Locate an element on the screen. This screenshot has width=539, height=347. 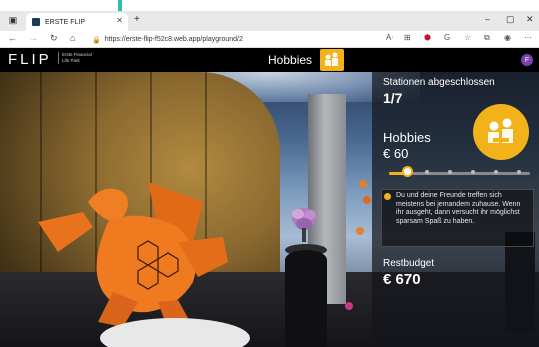
home-icon: ⌂ is located at coordinates (72, 38).